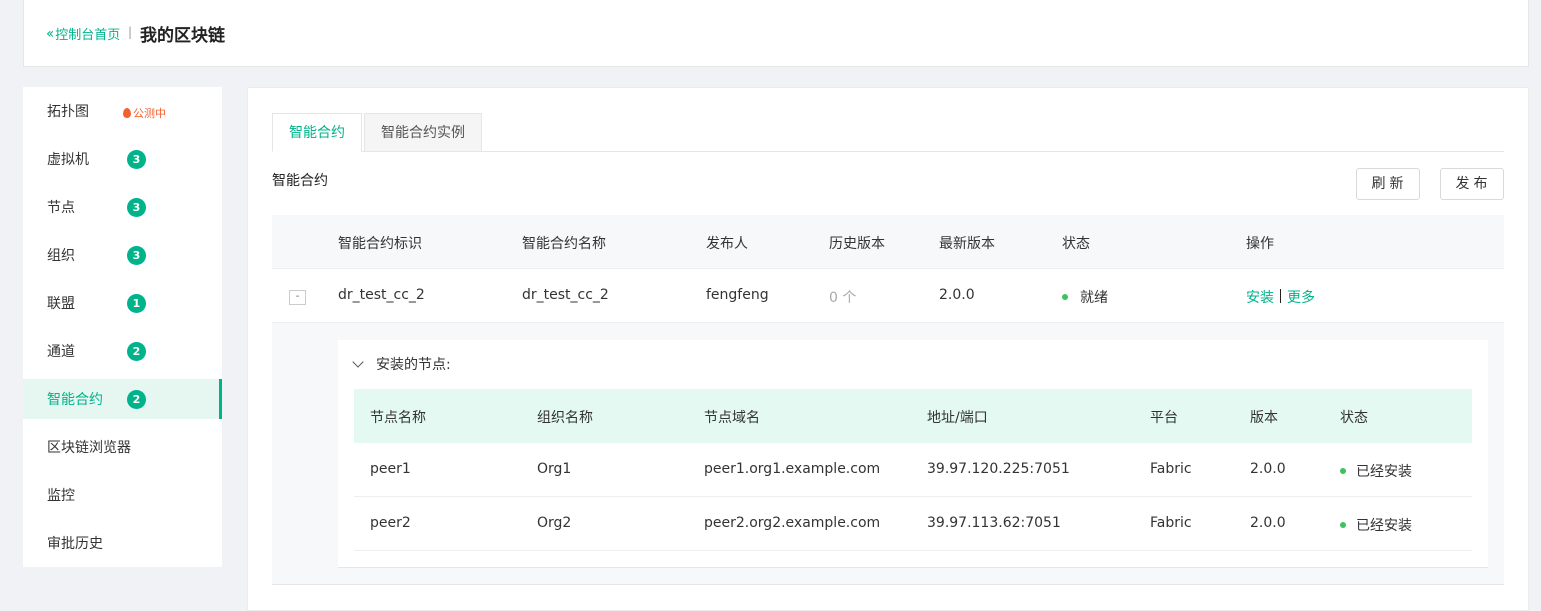  I want to click on back-to-console-link: ‹‹ 控制台首页, so click(83, 34).